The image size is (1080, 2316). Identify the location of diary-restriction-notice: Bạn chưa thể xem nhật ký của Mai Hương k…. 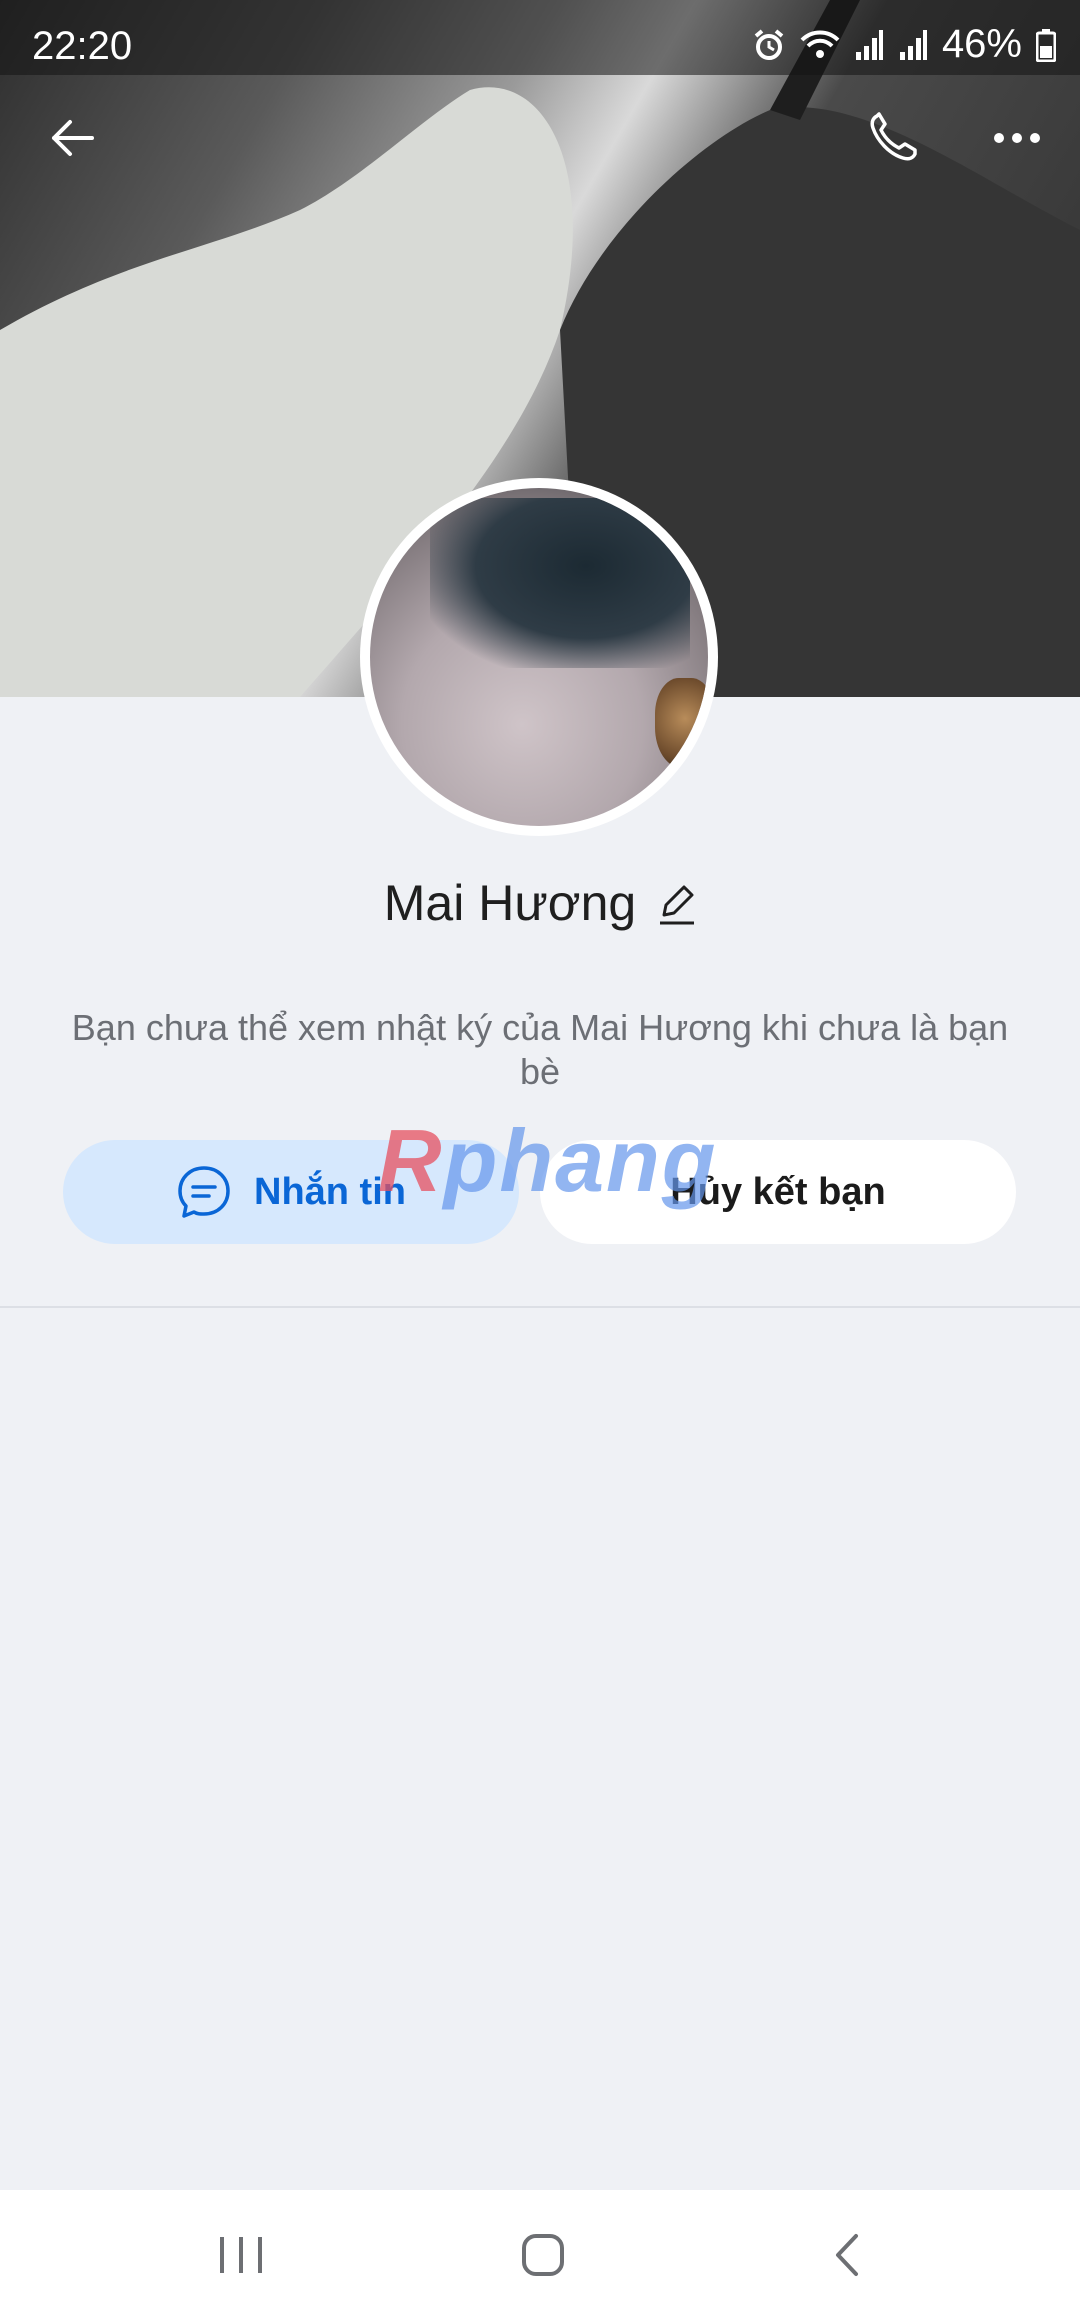
(540, 1049).